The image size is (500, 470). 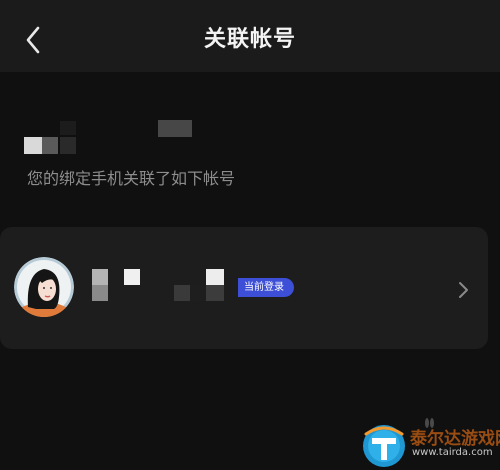 I want to click on masked-account-name, so click(x=166, y=285).